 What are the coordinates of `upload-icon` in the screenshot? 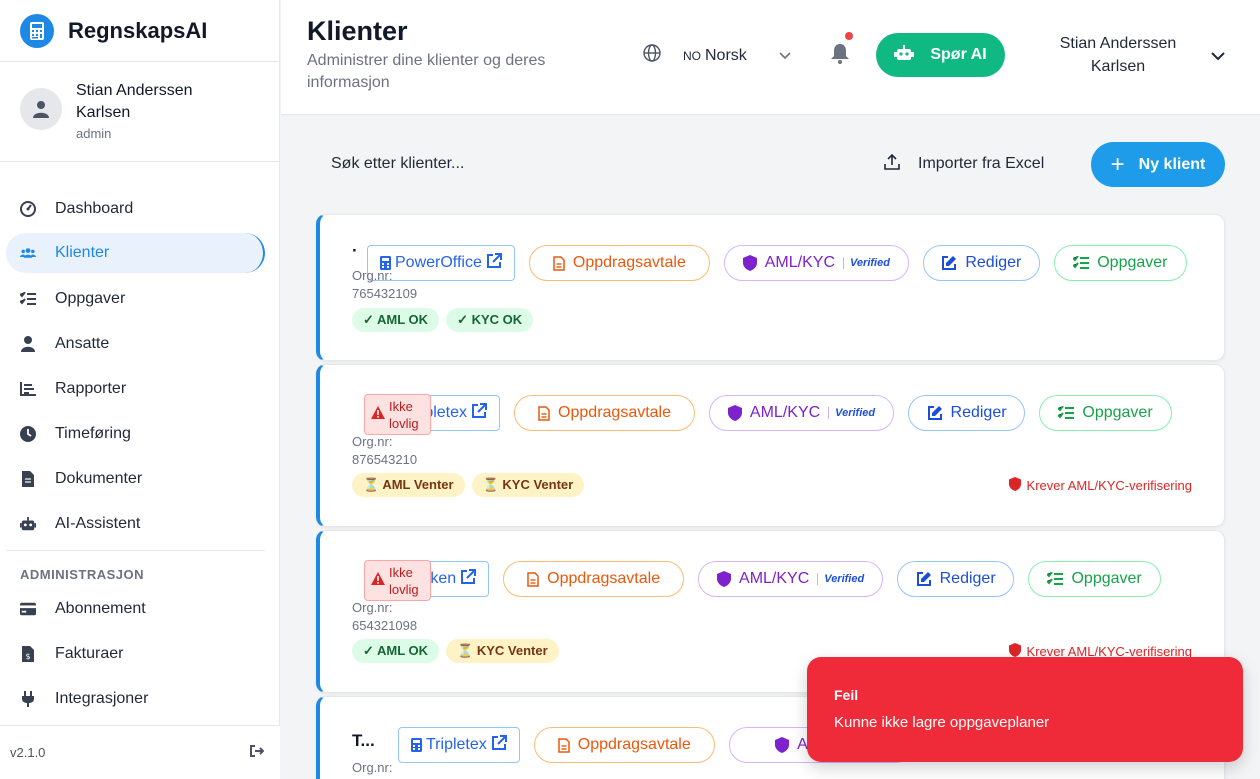 It's located at (892, 164).